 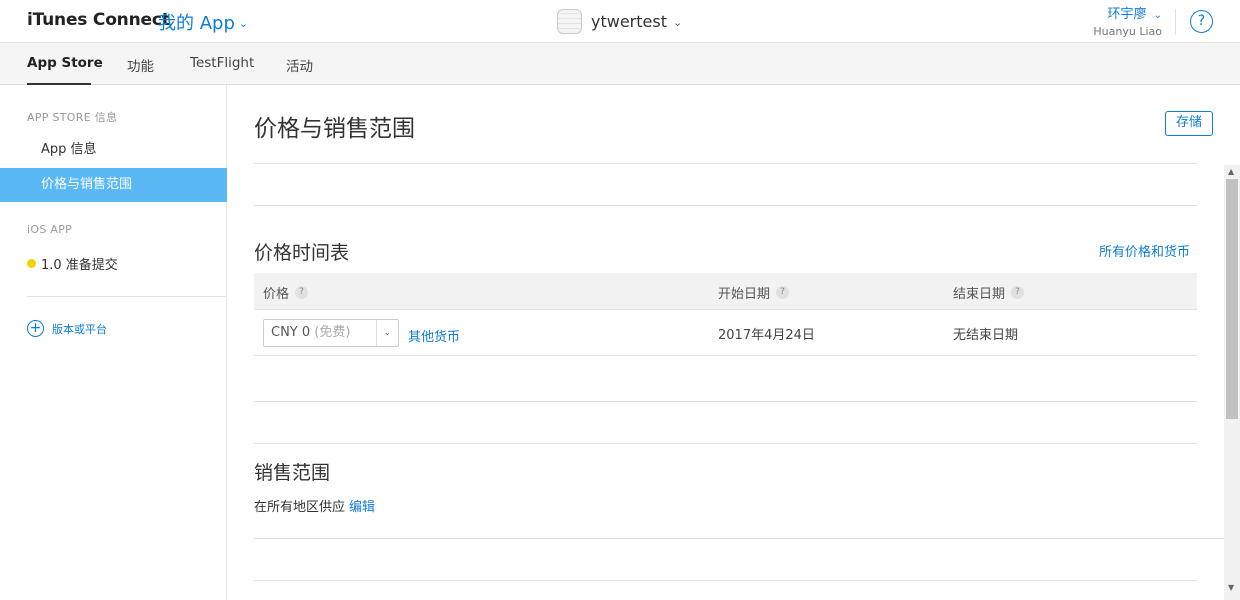 What do you see at coordinates (140, 65) in the screenshot?
I see `tab-features: 功能` at bounding box center [140, 65].